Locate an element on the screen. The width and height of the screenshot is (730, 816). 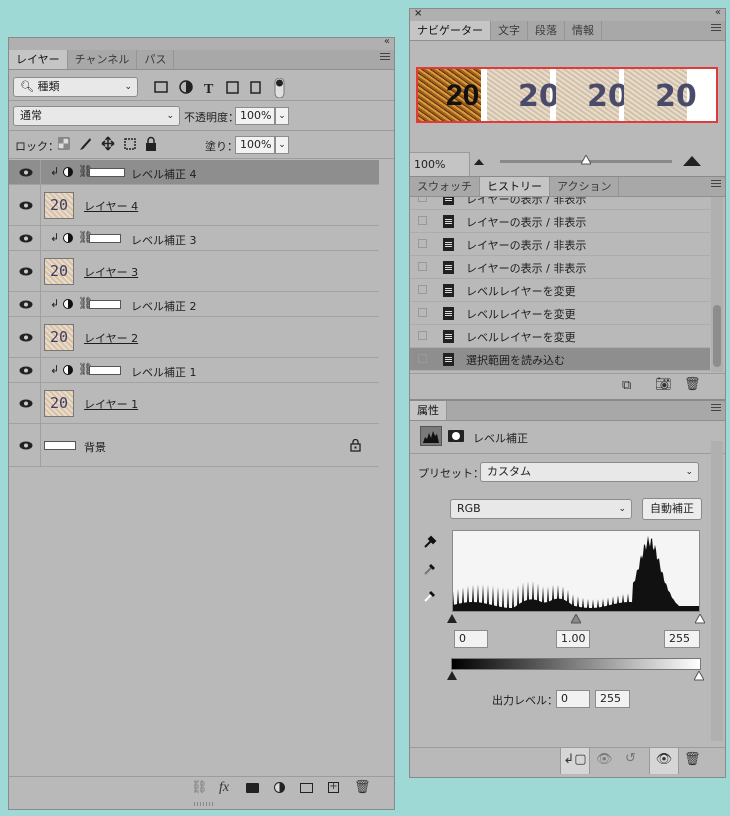
scrollbar-thumb is located at coordinates (717, 336).